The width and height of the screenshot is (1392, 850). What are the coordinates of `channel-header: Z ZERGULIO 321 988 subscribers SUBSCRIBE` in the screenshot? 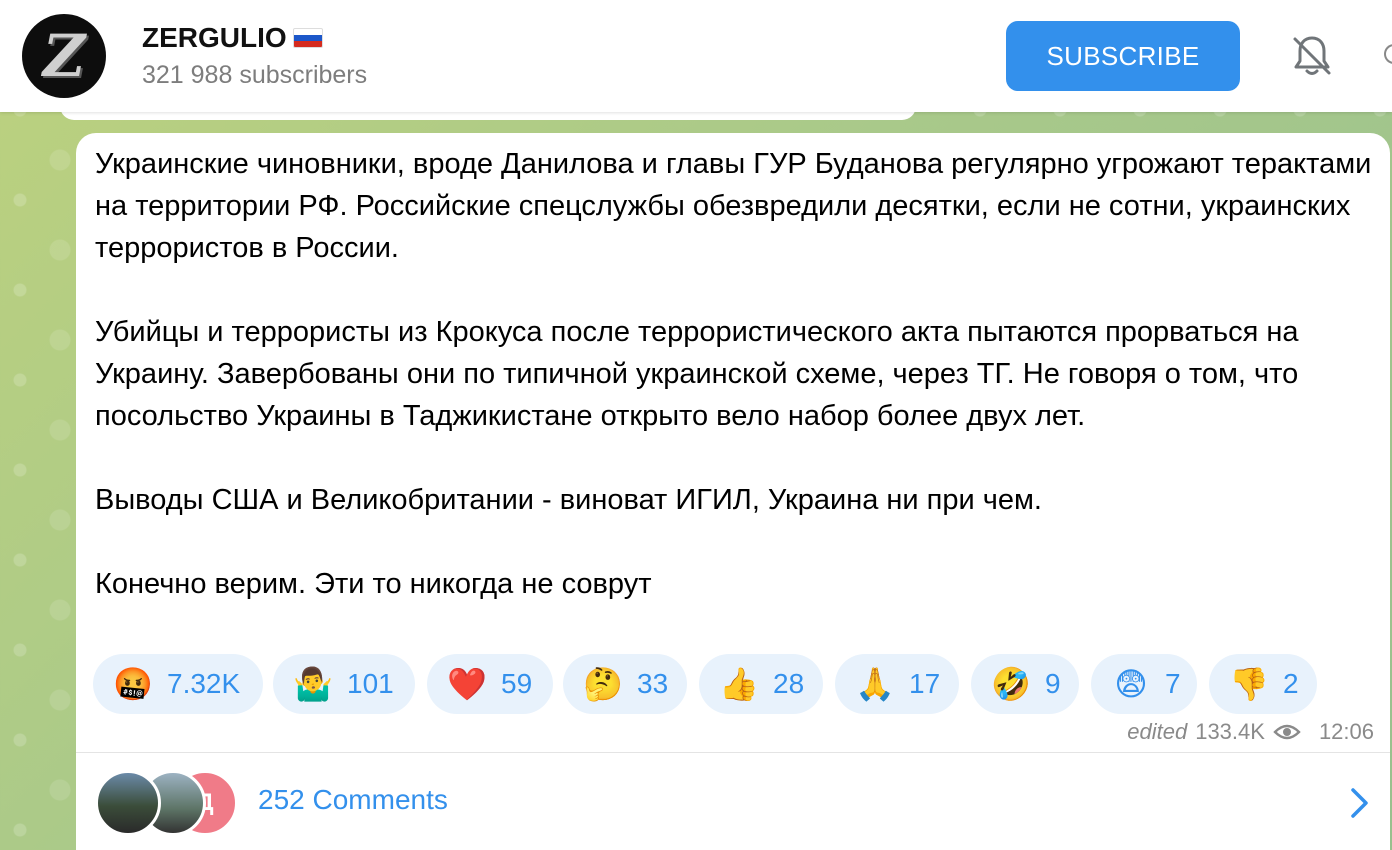 It's located at (696, 56).